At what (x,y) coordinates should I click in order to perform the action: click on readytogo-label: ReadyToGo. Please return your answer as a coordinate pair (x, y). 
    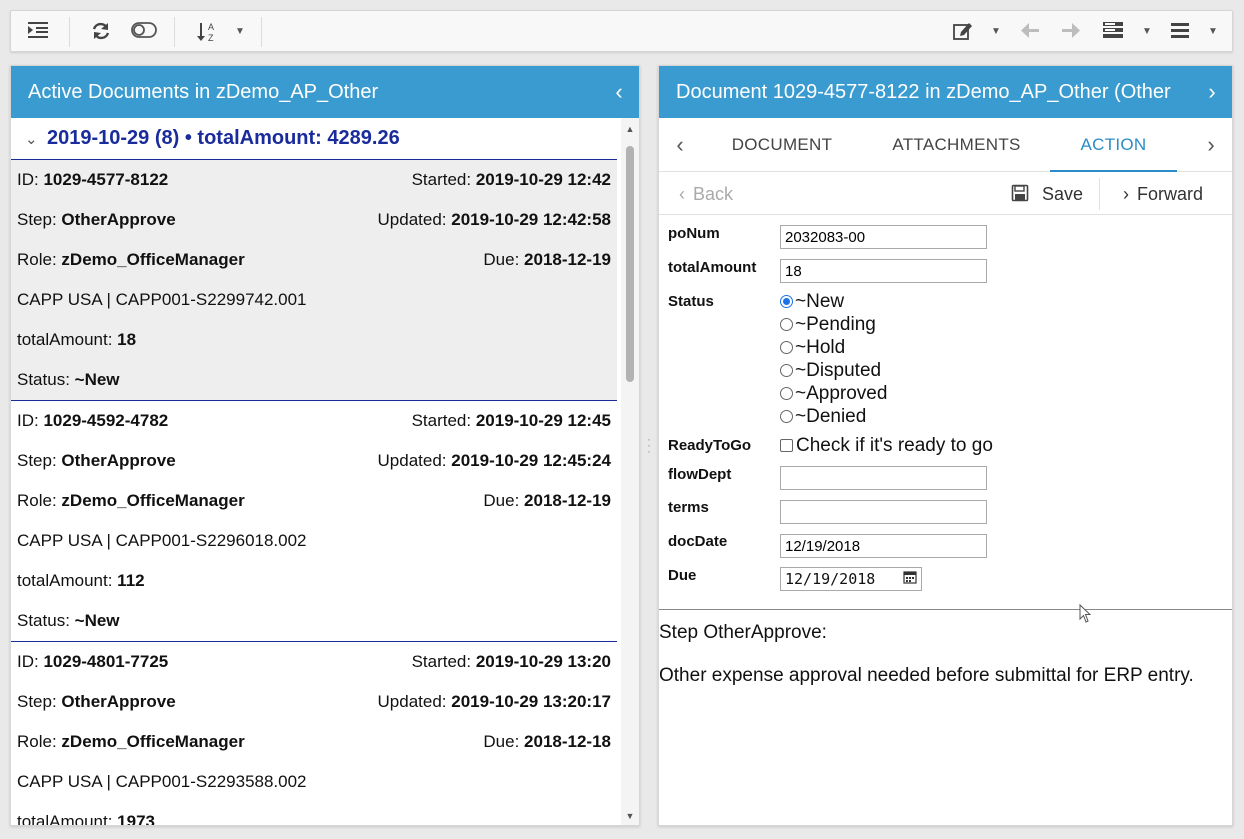
    Looking at the image, I should click on (710, 445).